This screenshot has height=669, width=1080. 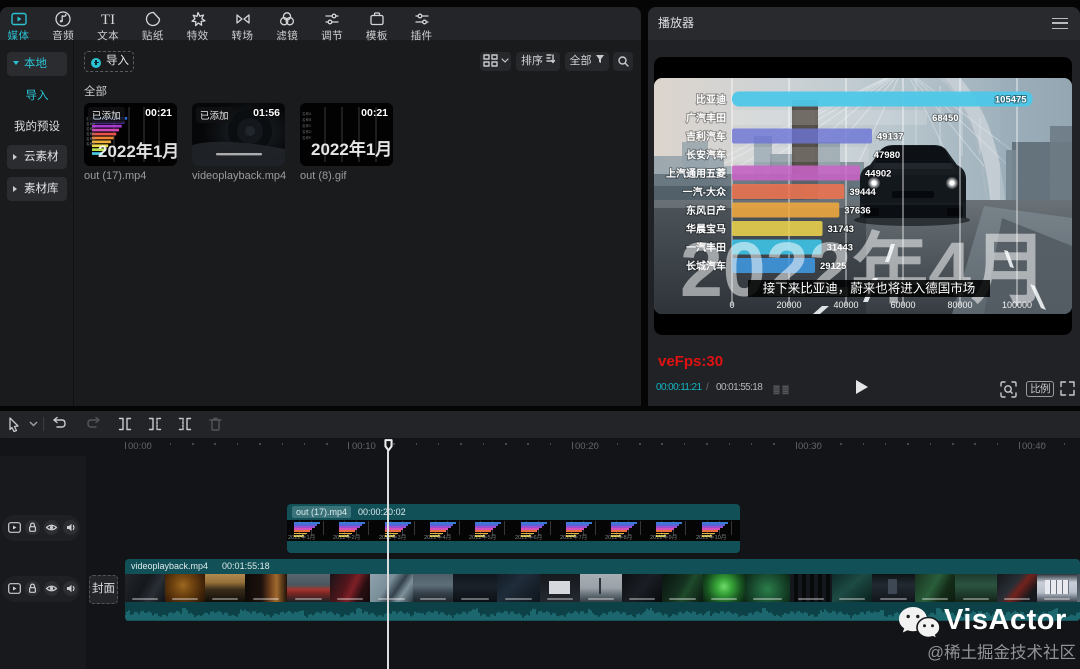 What do you see at coordinates (857, 211) in the screenshot?
I see `svg-text: 37636` at bounding box center [857, 211].